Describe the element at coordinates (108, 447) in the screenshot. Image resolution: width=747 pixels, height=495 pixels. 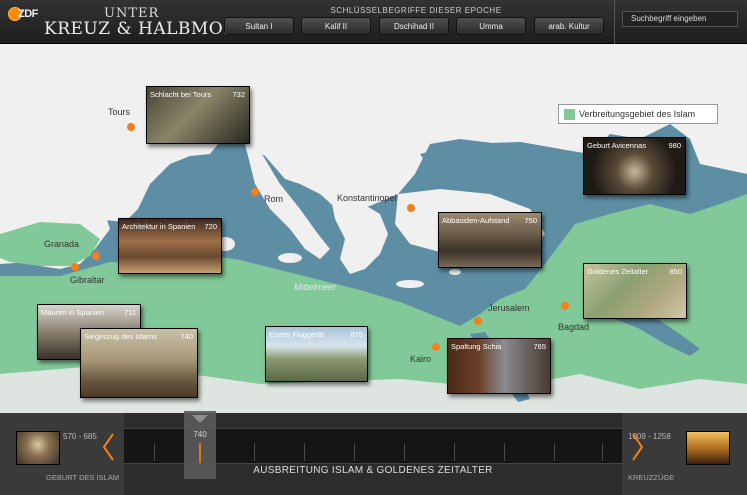
I see `chevron-left-icon` at that location.